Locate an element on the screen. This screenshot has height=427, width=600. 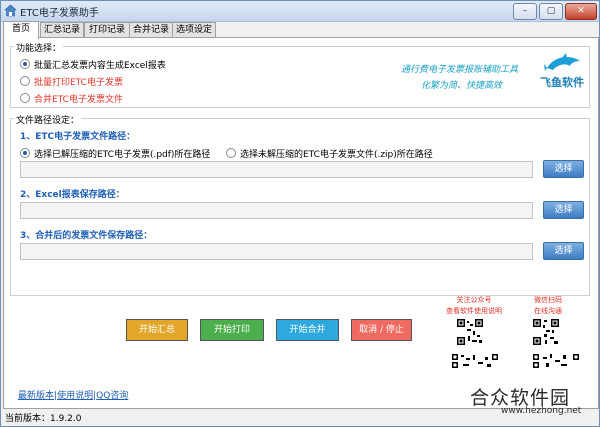
qr-strip-left-icon is located at coordinates (475, 361).